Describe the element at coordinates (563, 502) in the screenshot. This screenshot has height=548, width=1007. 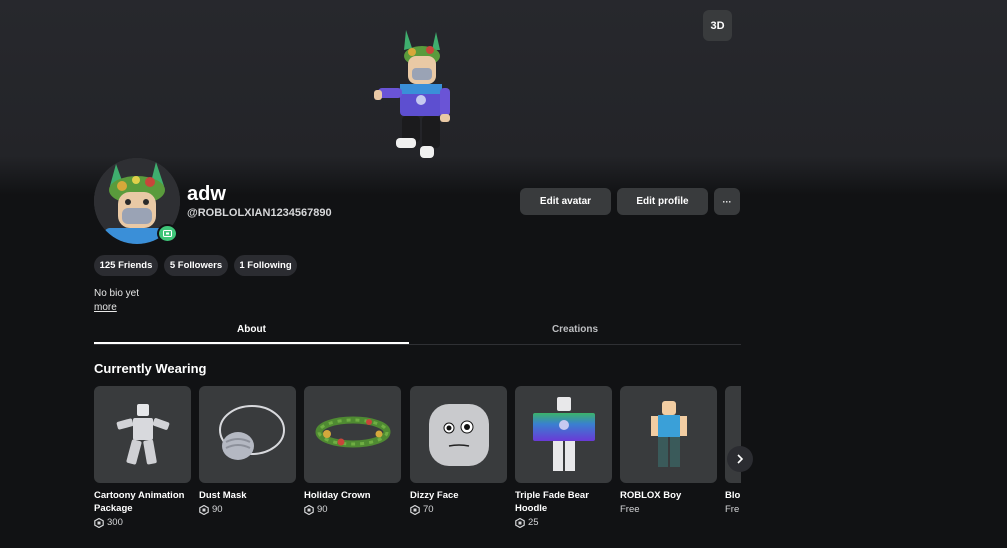
I see `item-name: Triple Fade Bear Hoodle` at that location.